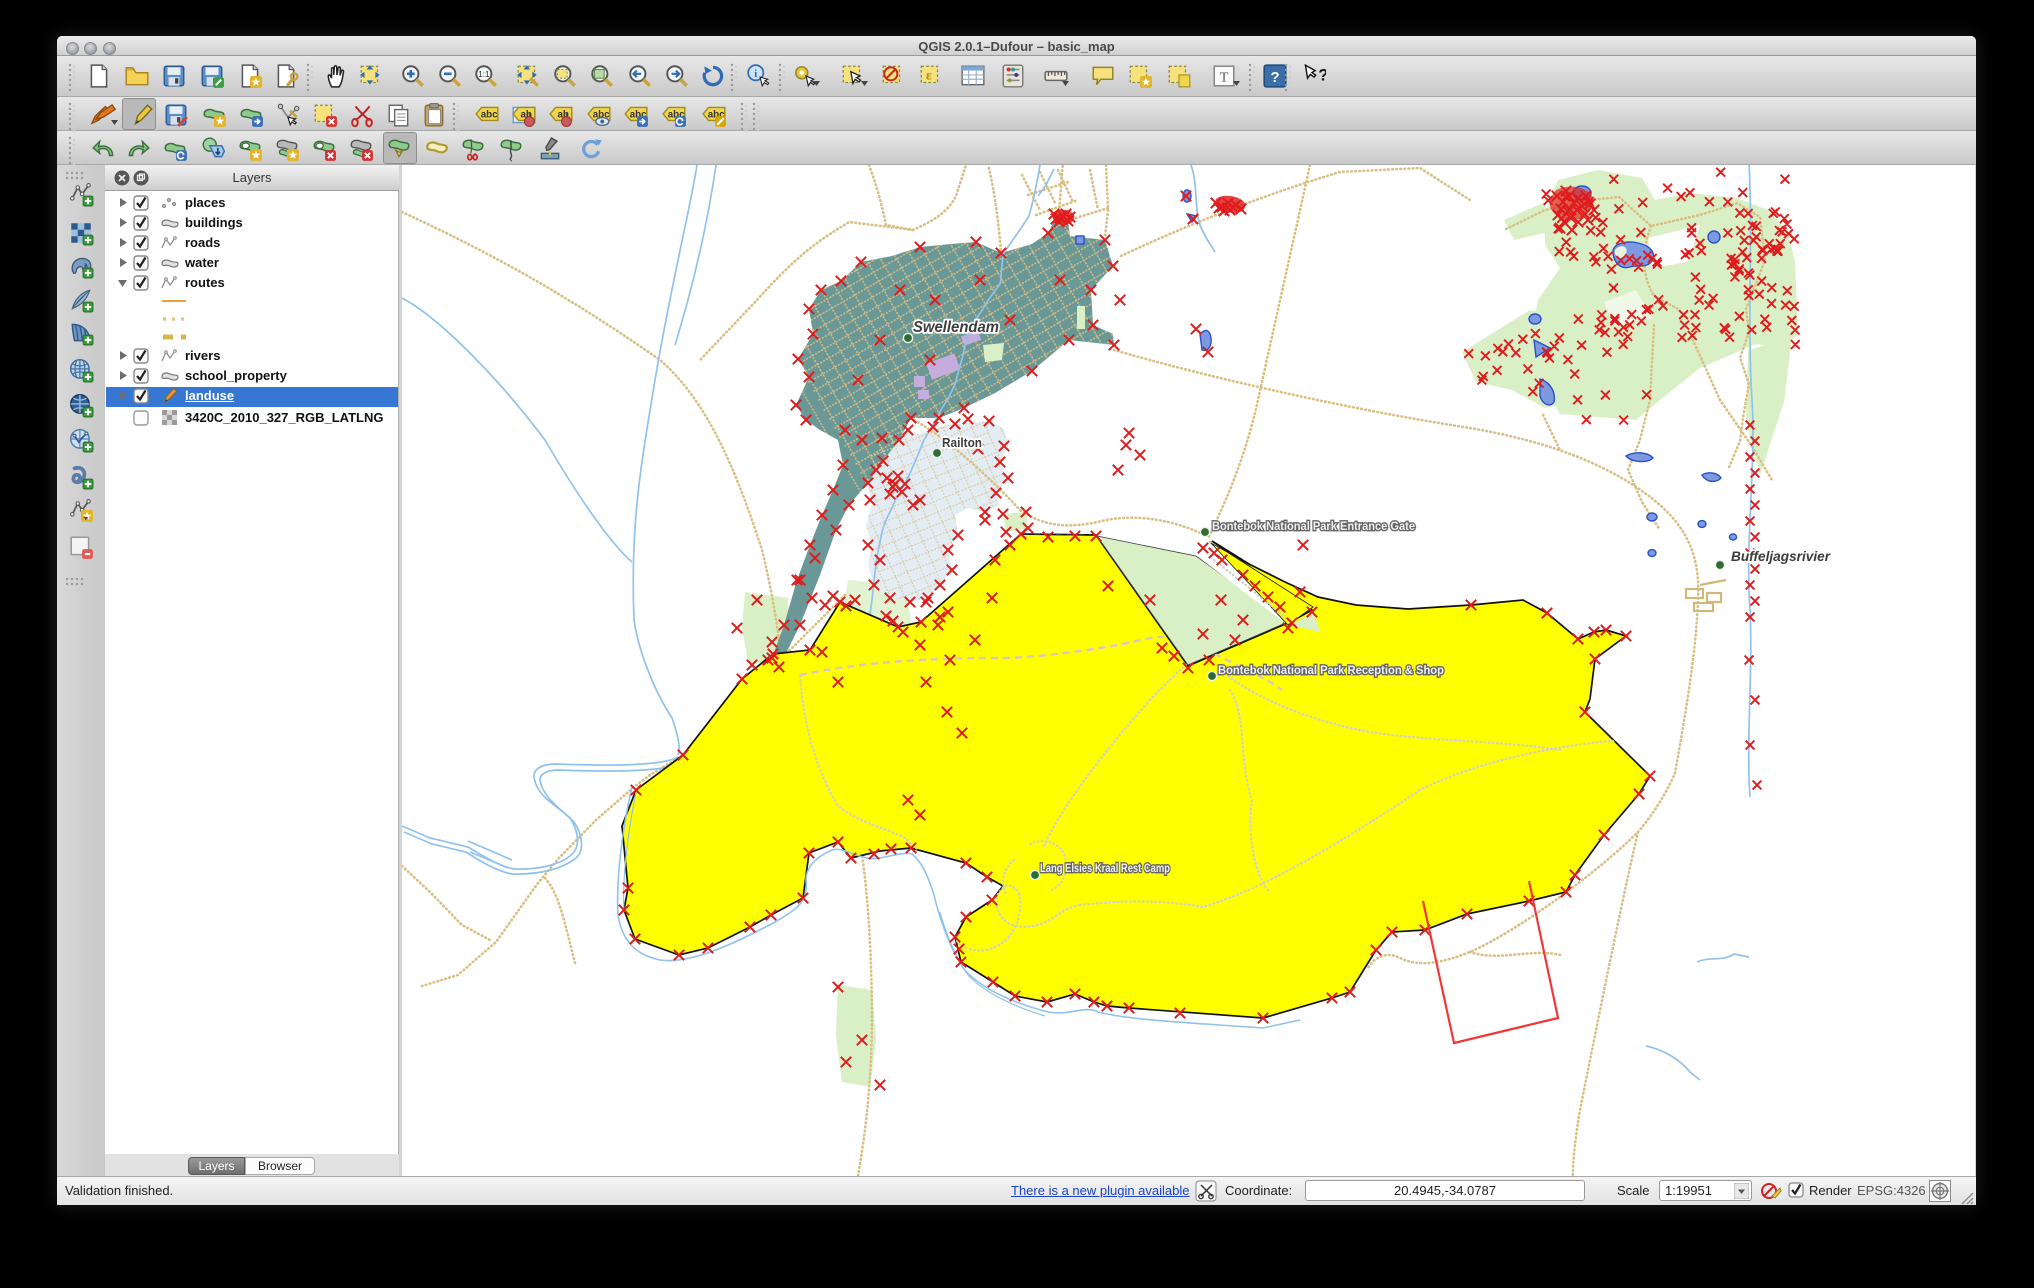 This screenshot has width=2034, height=1288. What do you see at coordinates (929, 75) in the screenshot?
I see `svg-text: ε` at bounding box center [929, 75].